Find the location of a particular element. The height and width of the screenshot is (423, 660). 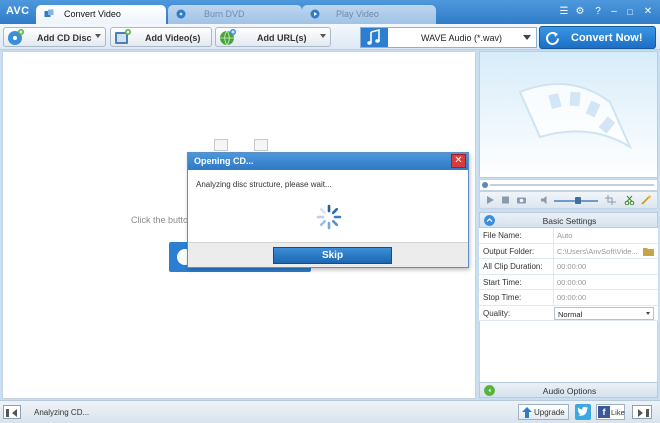

tab-label: Play Video is located at coordinates (357, 14).